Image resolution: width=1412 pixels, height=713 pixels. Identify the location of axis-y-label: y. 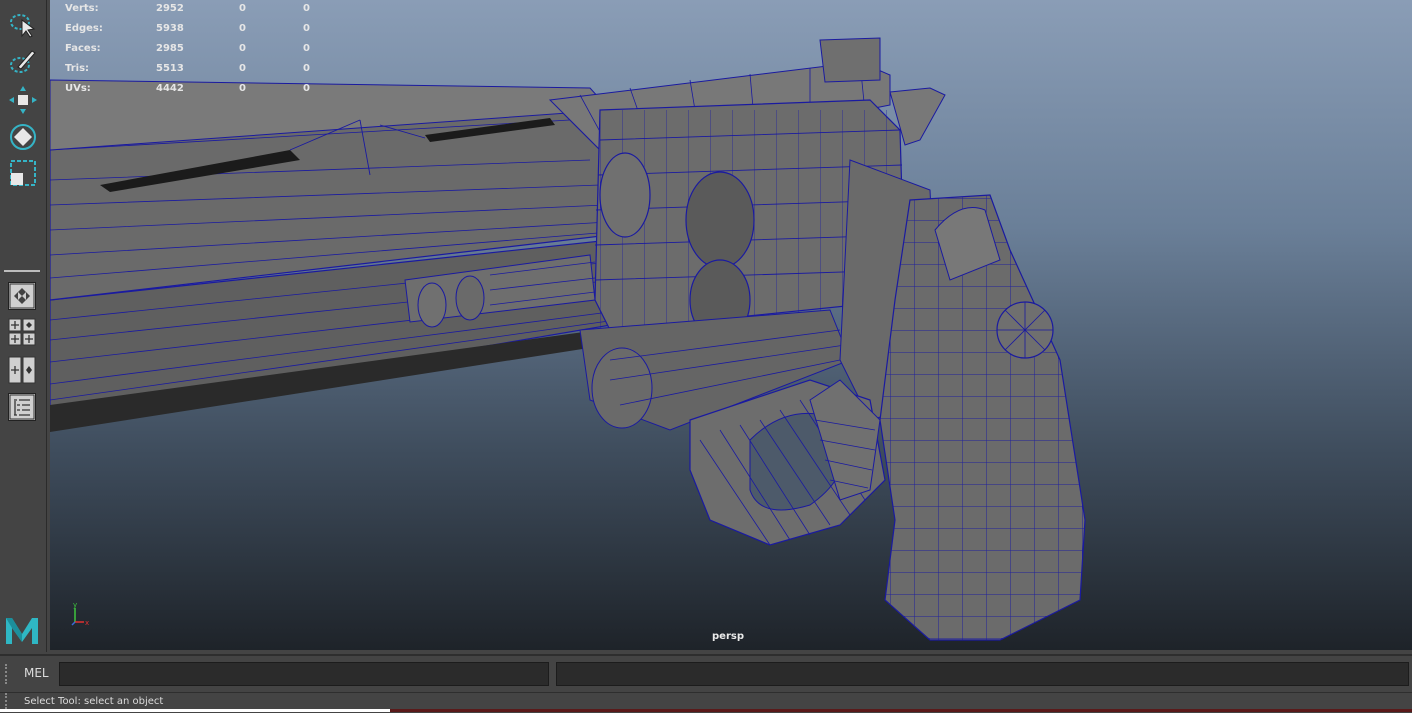
(75, 605).